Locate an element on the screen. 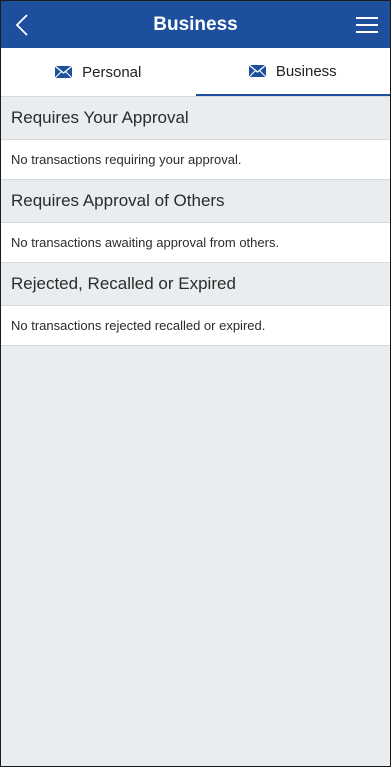 Image resolution: width=391 pixels, height=767 pixels. menu-button is located at coordinates (367, 24).